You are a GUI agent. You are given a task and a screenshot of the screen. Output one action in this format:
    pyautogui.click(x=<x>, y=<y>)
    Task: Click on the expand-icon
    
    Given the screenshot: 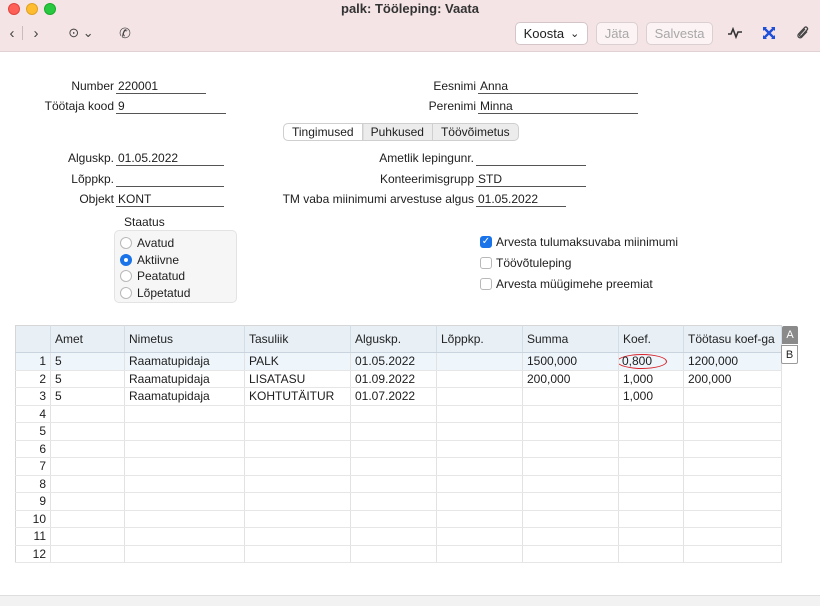 What is the action you would take?
    pyautogui.click(x=769, y=33)
    